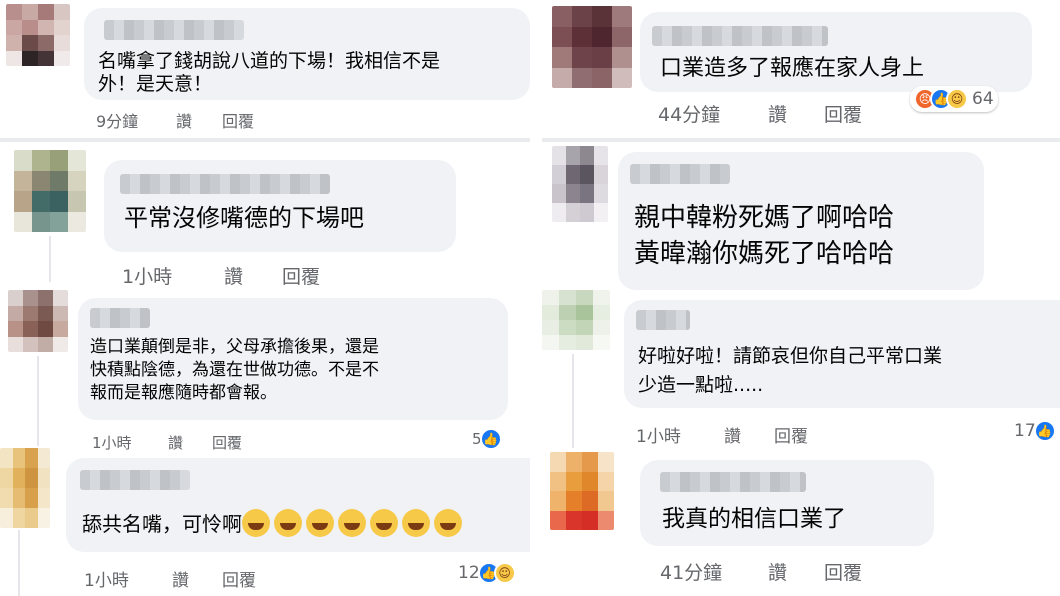 The width and height of the screenshot is (1060, 596). What do you see at coordinates (792, 68) in the screenshot?
I see `comment-text: 口業造多了報應在家人身上` at bounding box center [792, 68].